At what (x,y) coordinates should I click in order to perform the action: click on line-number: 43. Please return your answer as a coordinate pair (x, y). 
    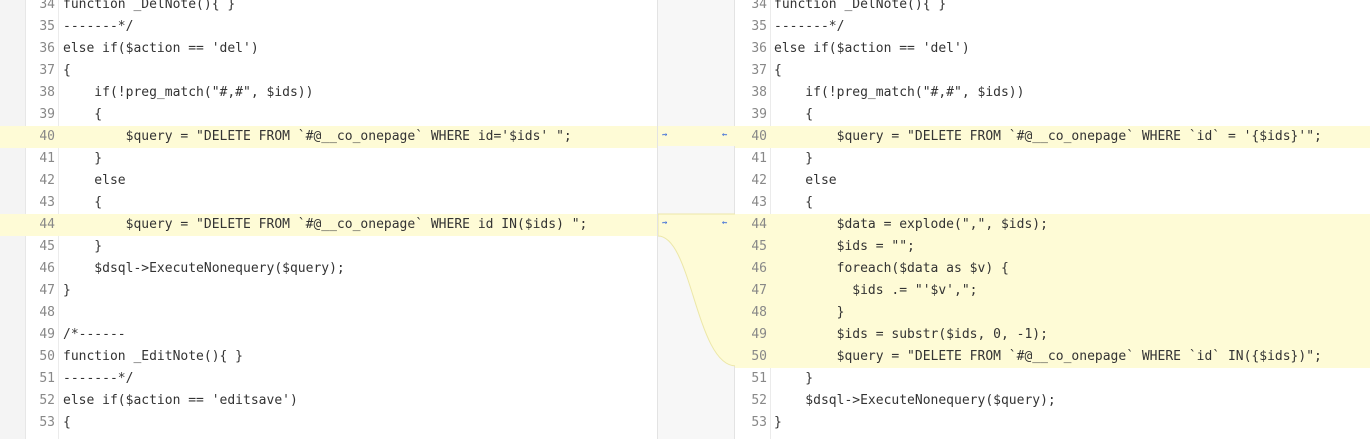
    Looking at the image, I should click on (759, 202).